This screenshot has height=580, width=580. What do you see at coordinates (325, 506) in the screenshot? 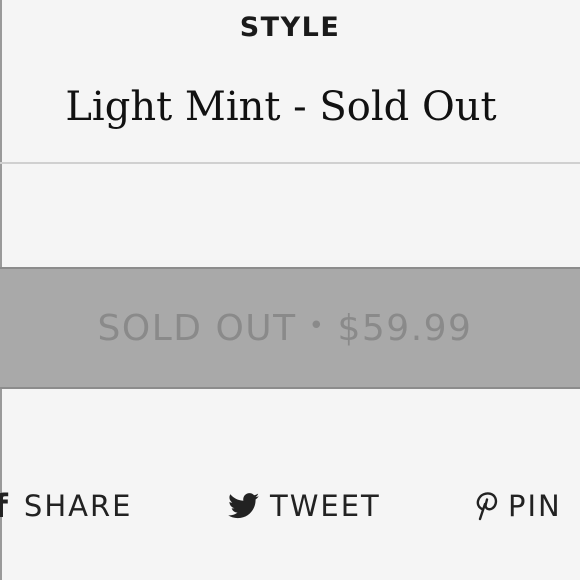
I see `twitter-share-label: TWEET` at bounding box center [325, 506].